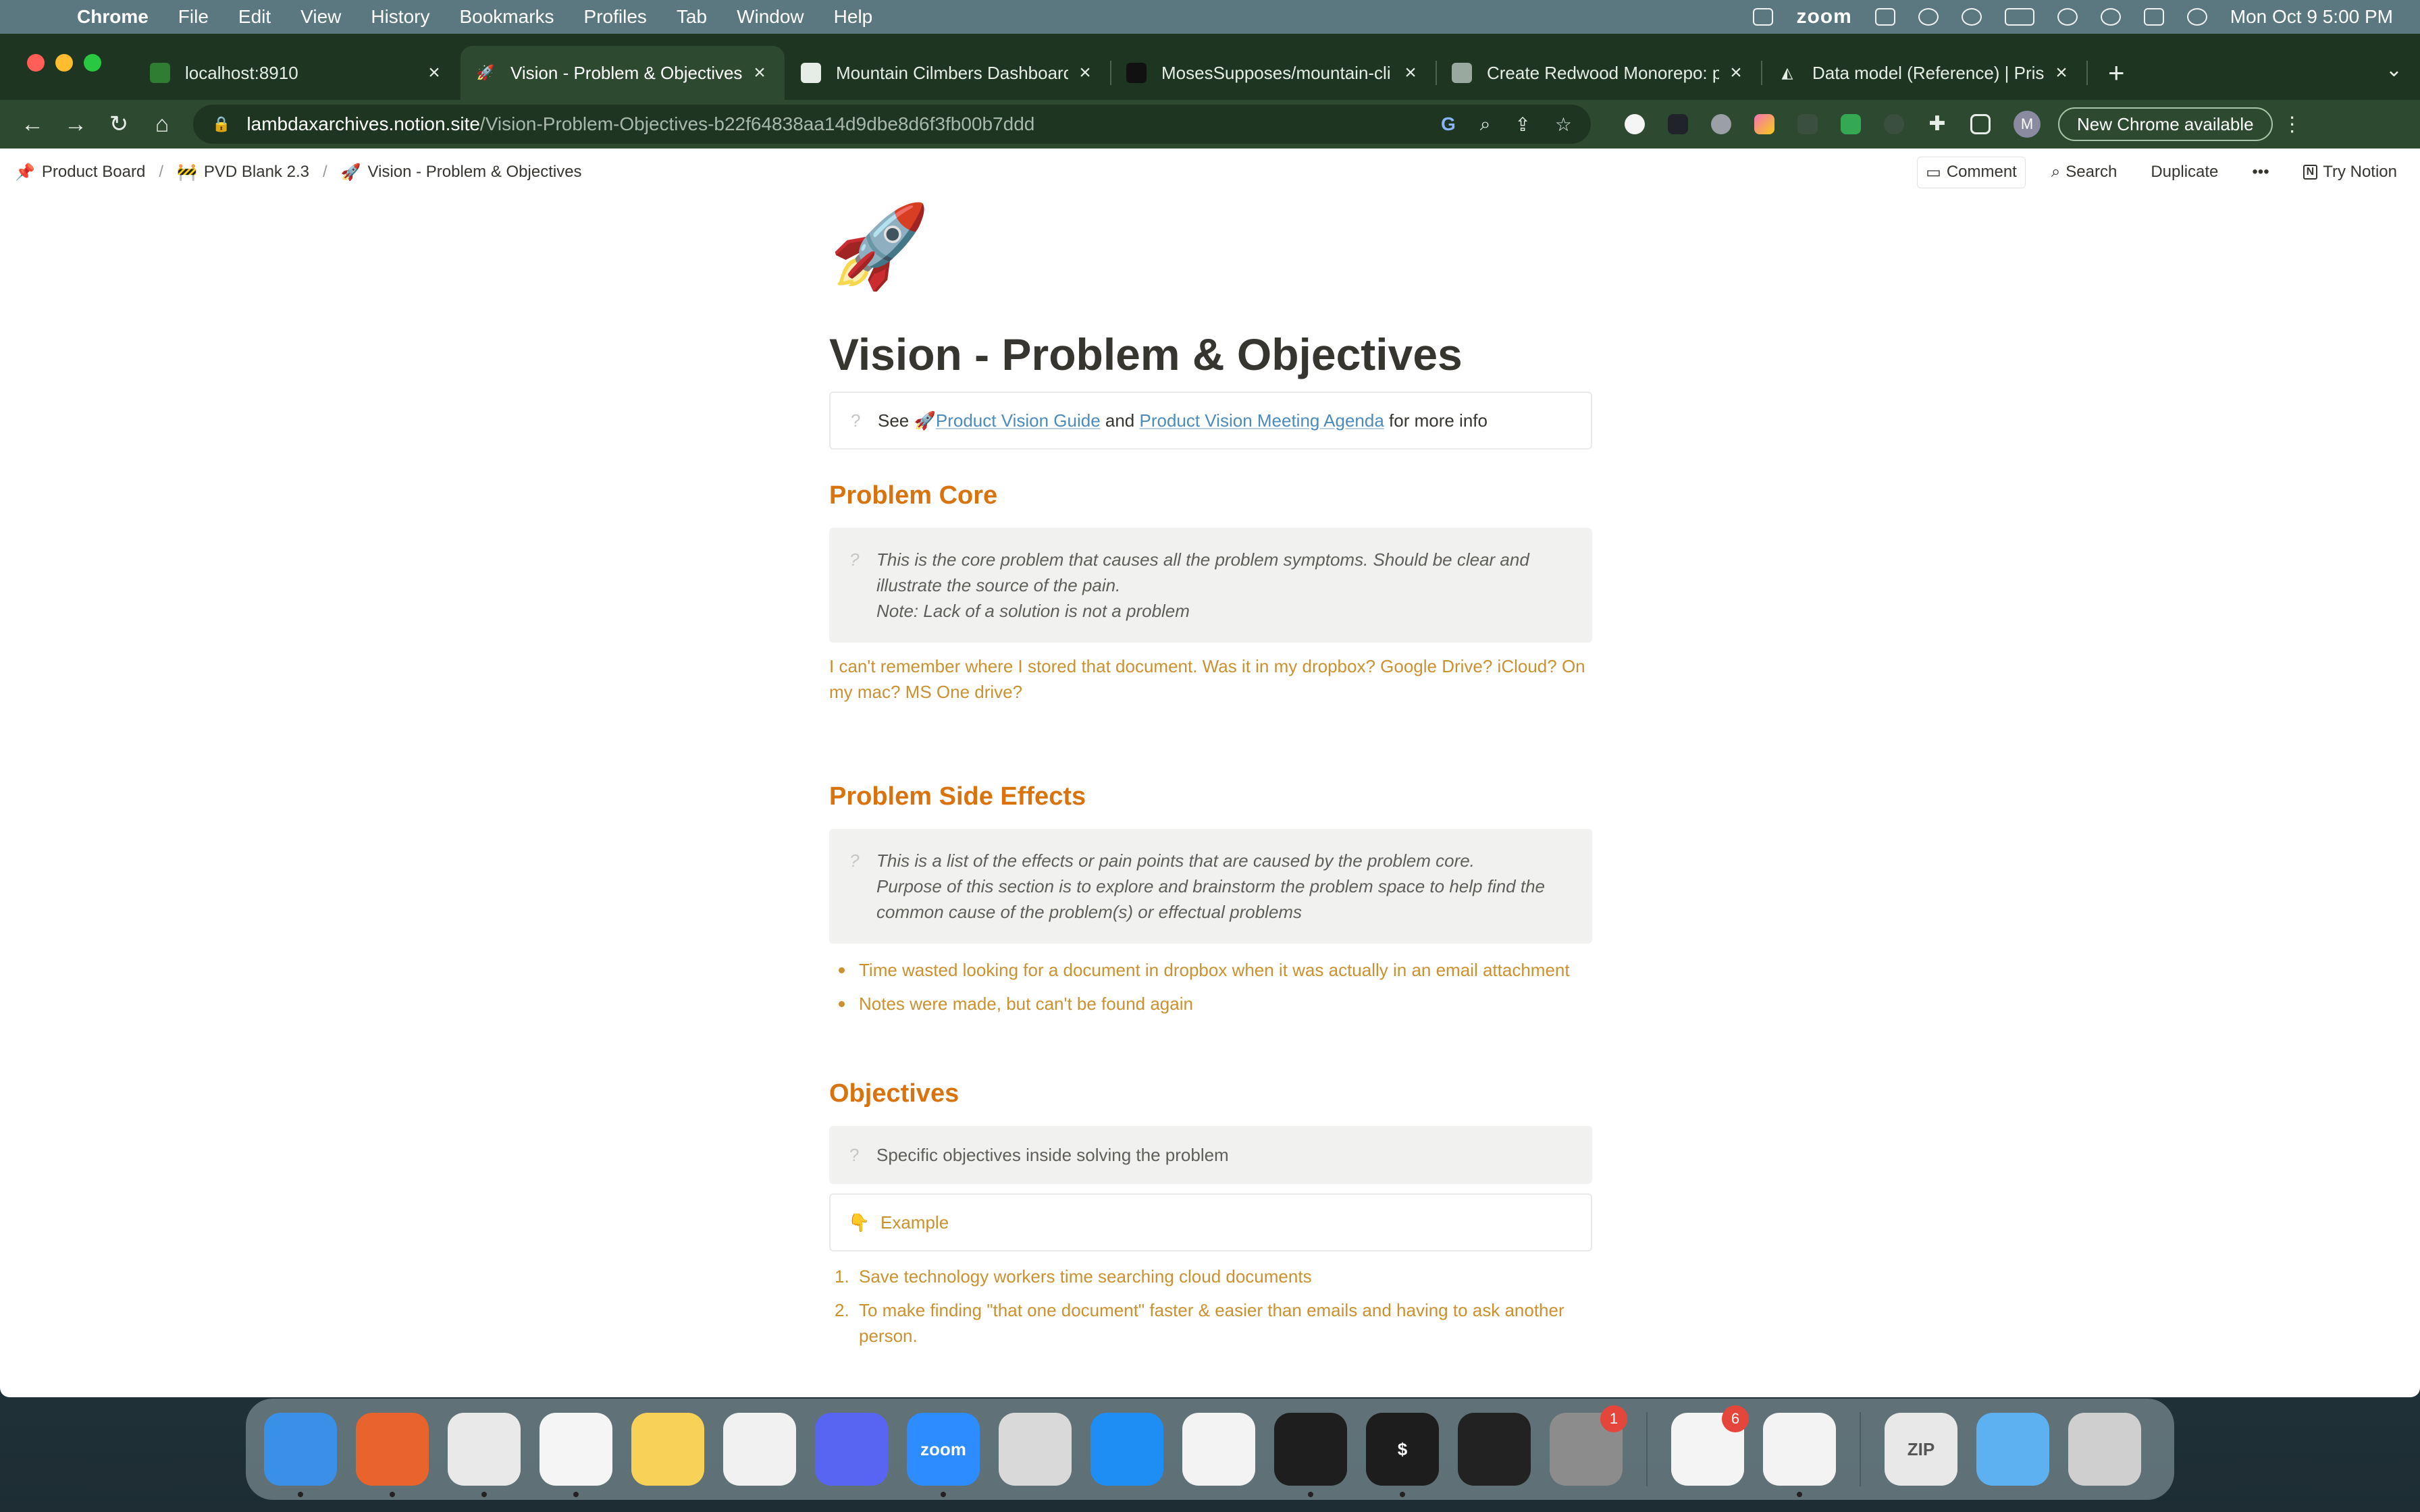 The height and width of the screenshot is (1512, 2420). Describe the element at coordinates (615, 17) in the screenshot. I see `menu-profiles: Profiles` at that location.